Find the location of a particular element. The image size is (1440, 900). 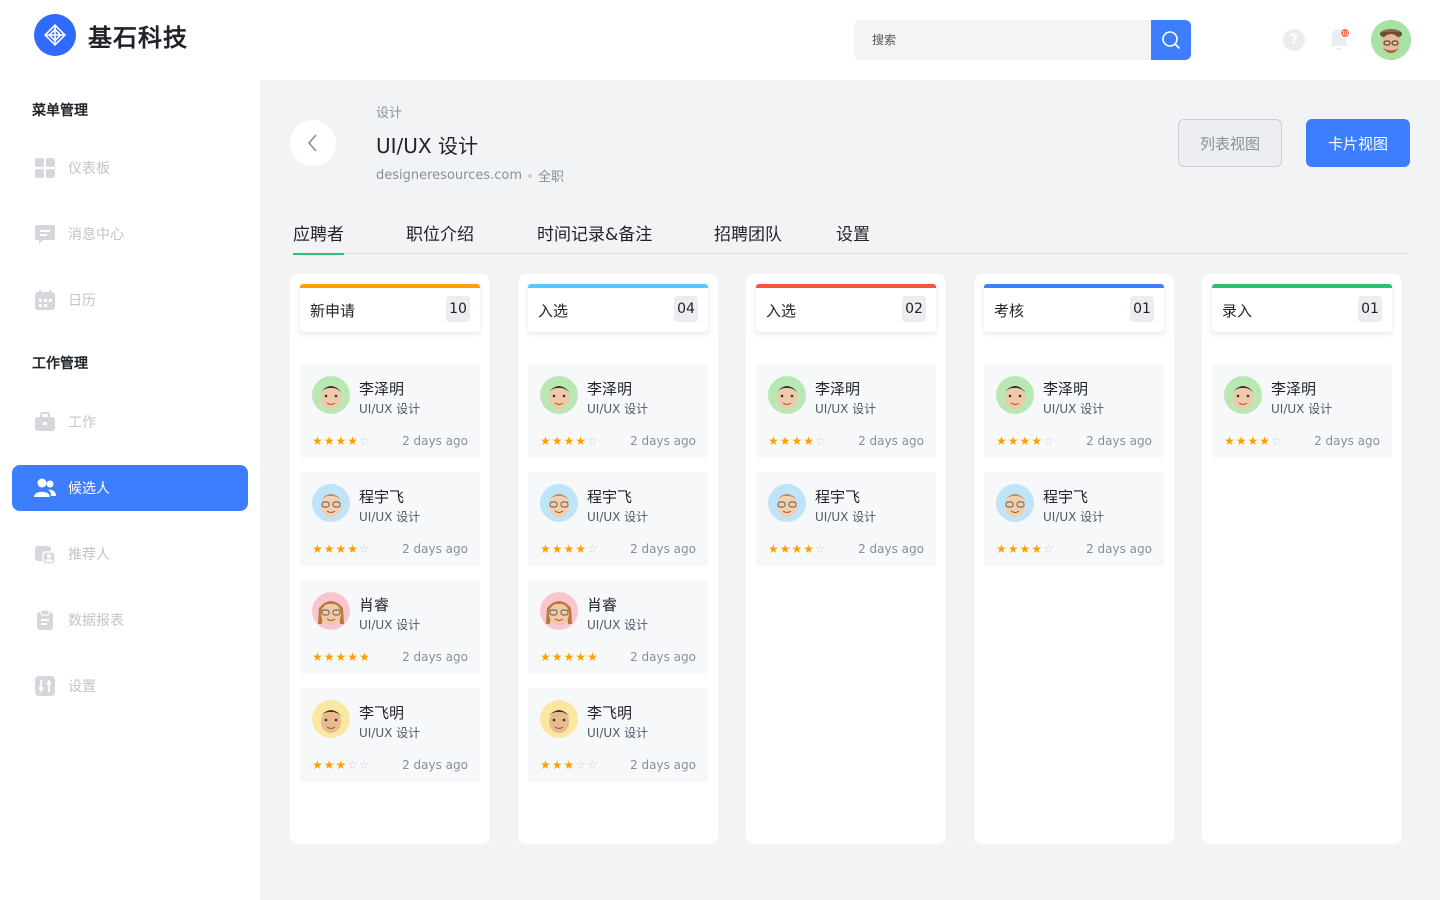

back-button is located at coordinates (313, 143).